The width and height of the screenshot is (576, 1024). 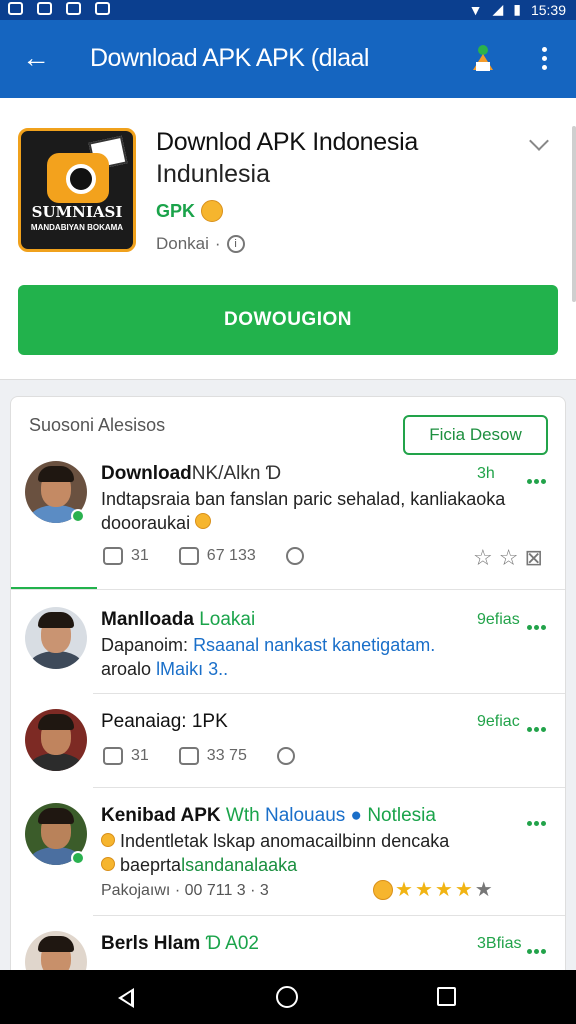 I want to click on post-author: DownloadNK/Alkn Ɗ, so click(x=191, y=474).